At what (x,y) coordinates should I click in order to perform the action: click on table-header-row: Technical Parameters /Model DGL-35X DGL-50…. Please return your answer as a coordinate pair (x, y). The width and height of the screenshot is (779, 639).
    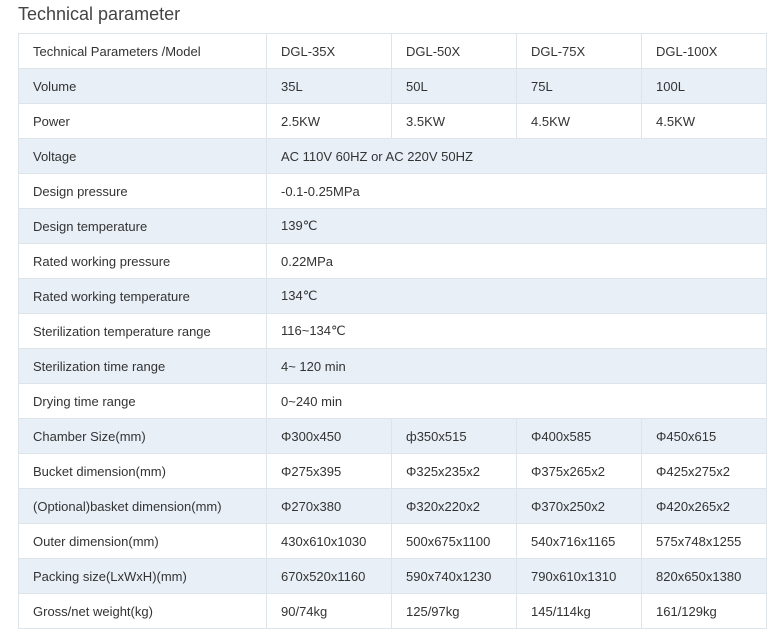
    Looking at the image, I should click on (392, 51).